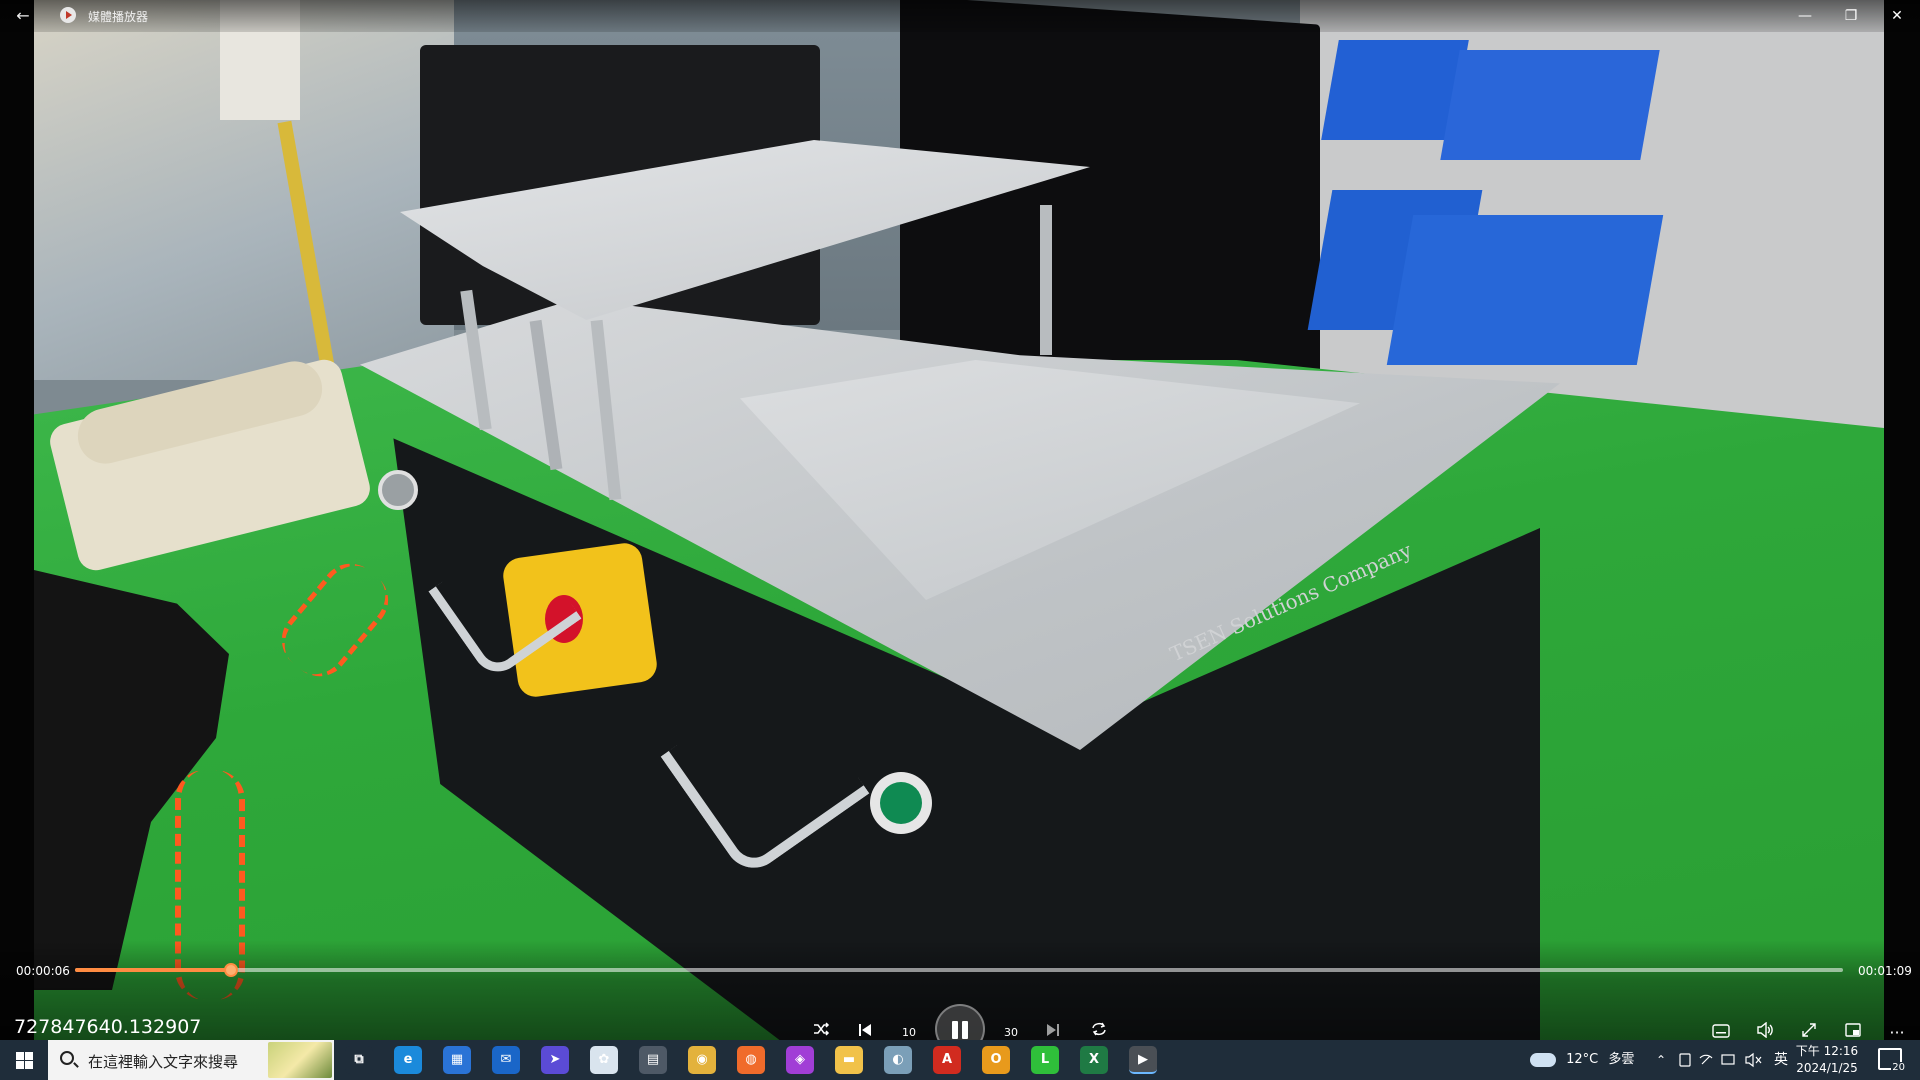 The height and width of the screenshot is (1080, 1920). Describe the element at coordinates (898, 1060) in the screenshot. I see `app-globe-icon: ◐` at that location.